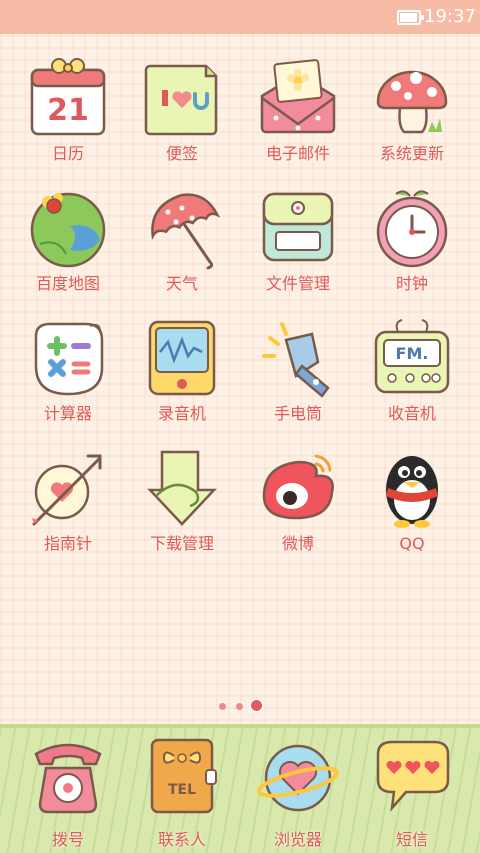  I want to click on app-email: 电子邮件, so click(298, 116).